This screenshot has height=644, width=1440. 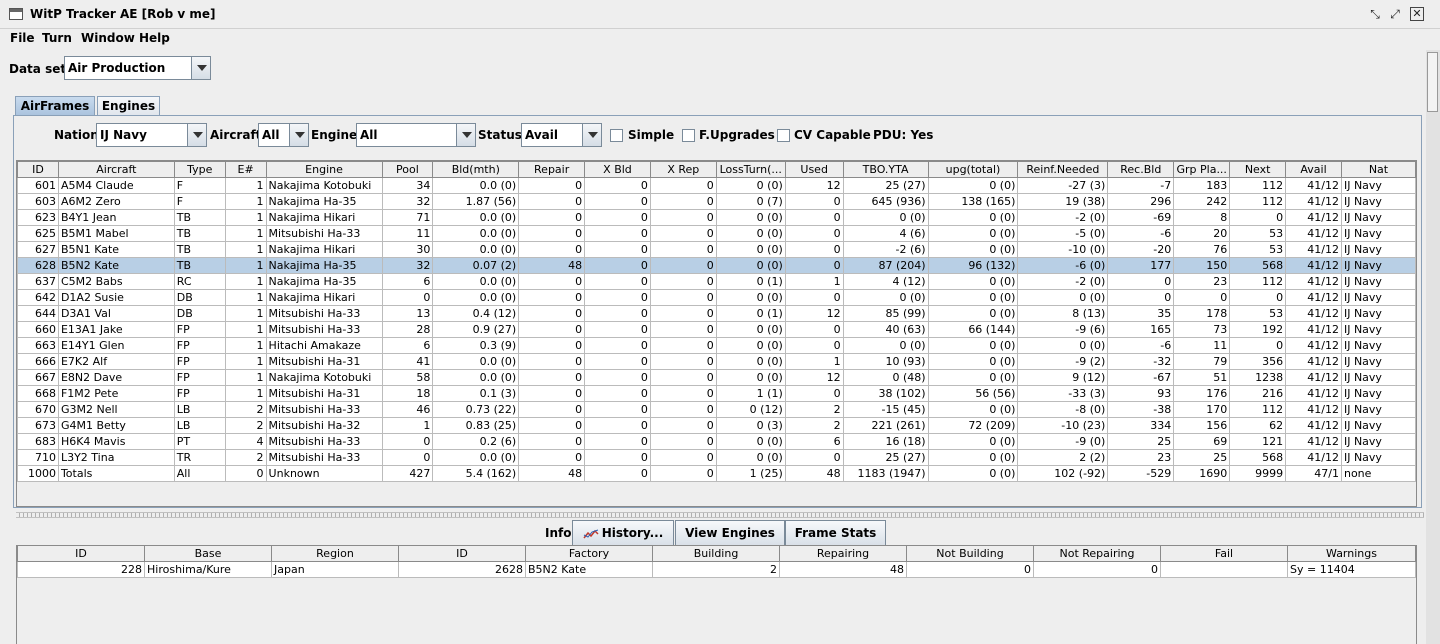 What do you see at coordinates (814, 169) in the screenshot?
I see `column-header: Used` at bounding box center [814, 169].